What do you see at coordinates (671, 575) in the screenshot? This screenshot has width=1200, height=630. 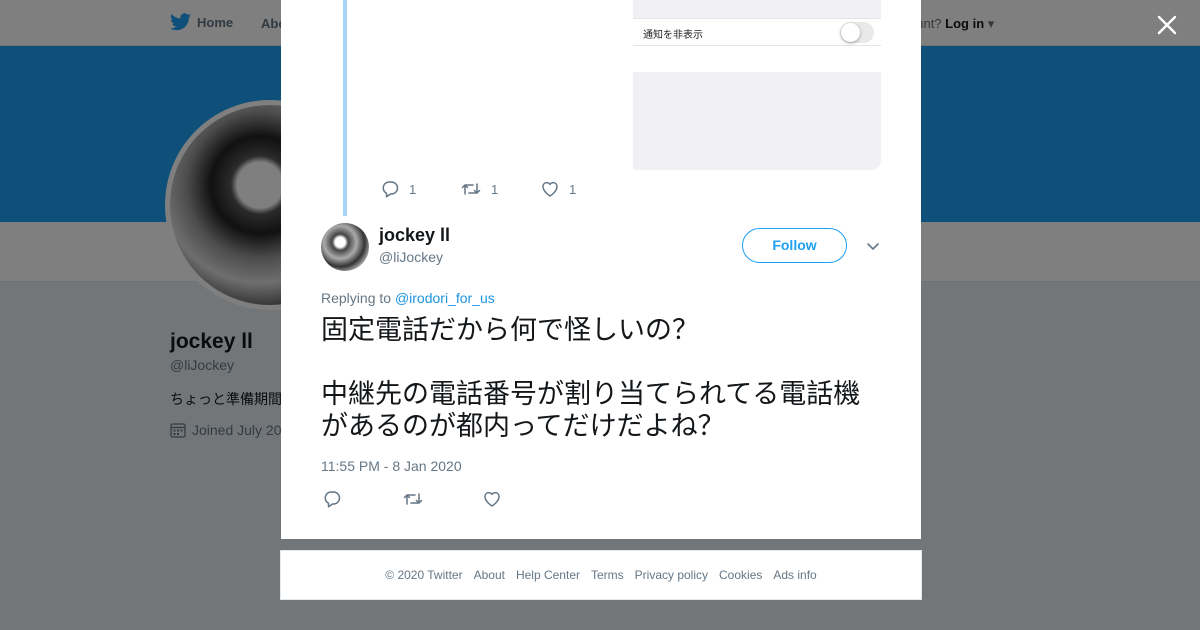 I see `footer-link-privacy: Privacy policy` at bounding box center [671, 575].